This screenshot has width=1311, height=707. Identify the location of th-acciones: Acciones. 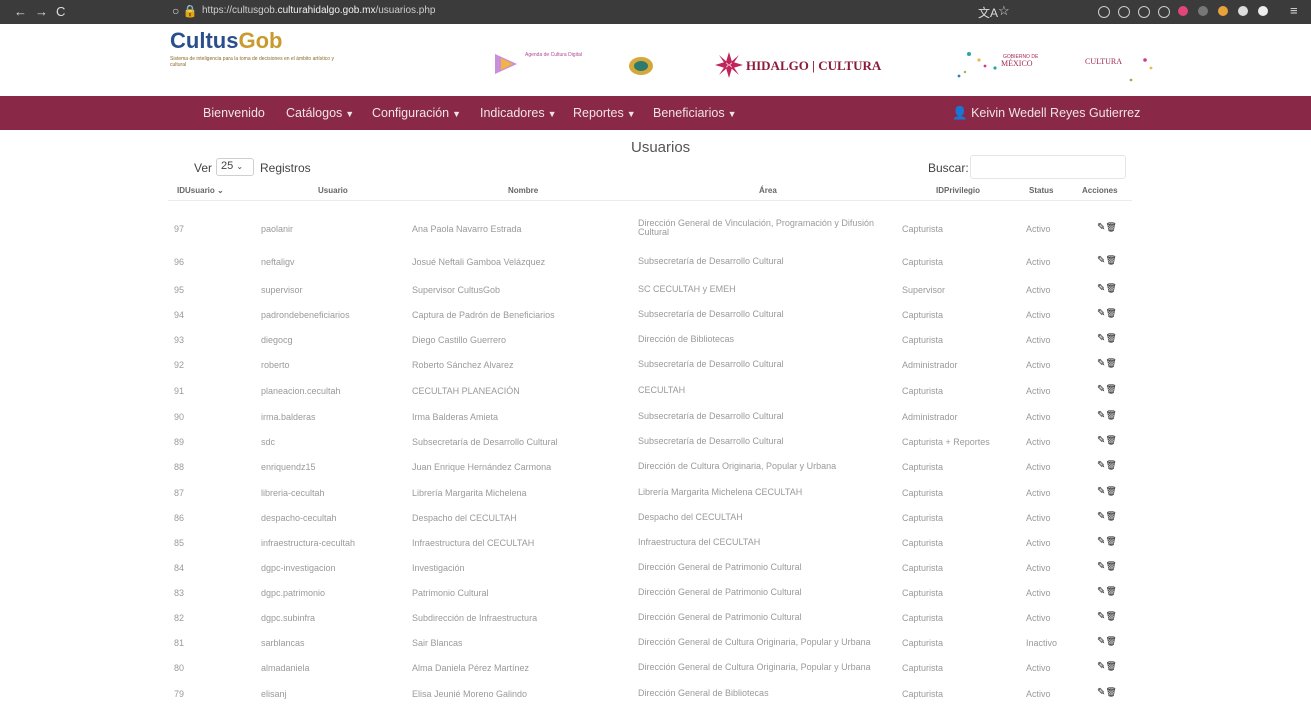
(1100, 190).